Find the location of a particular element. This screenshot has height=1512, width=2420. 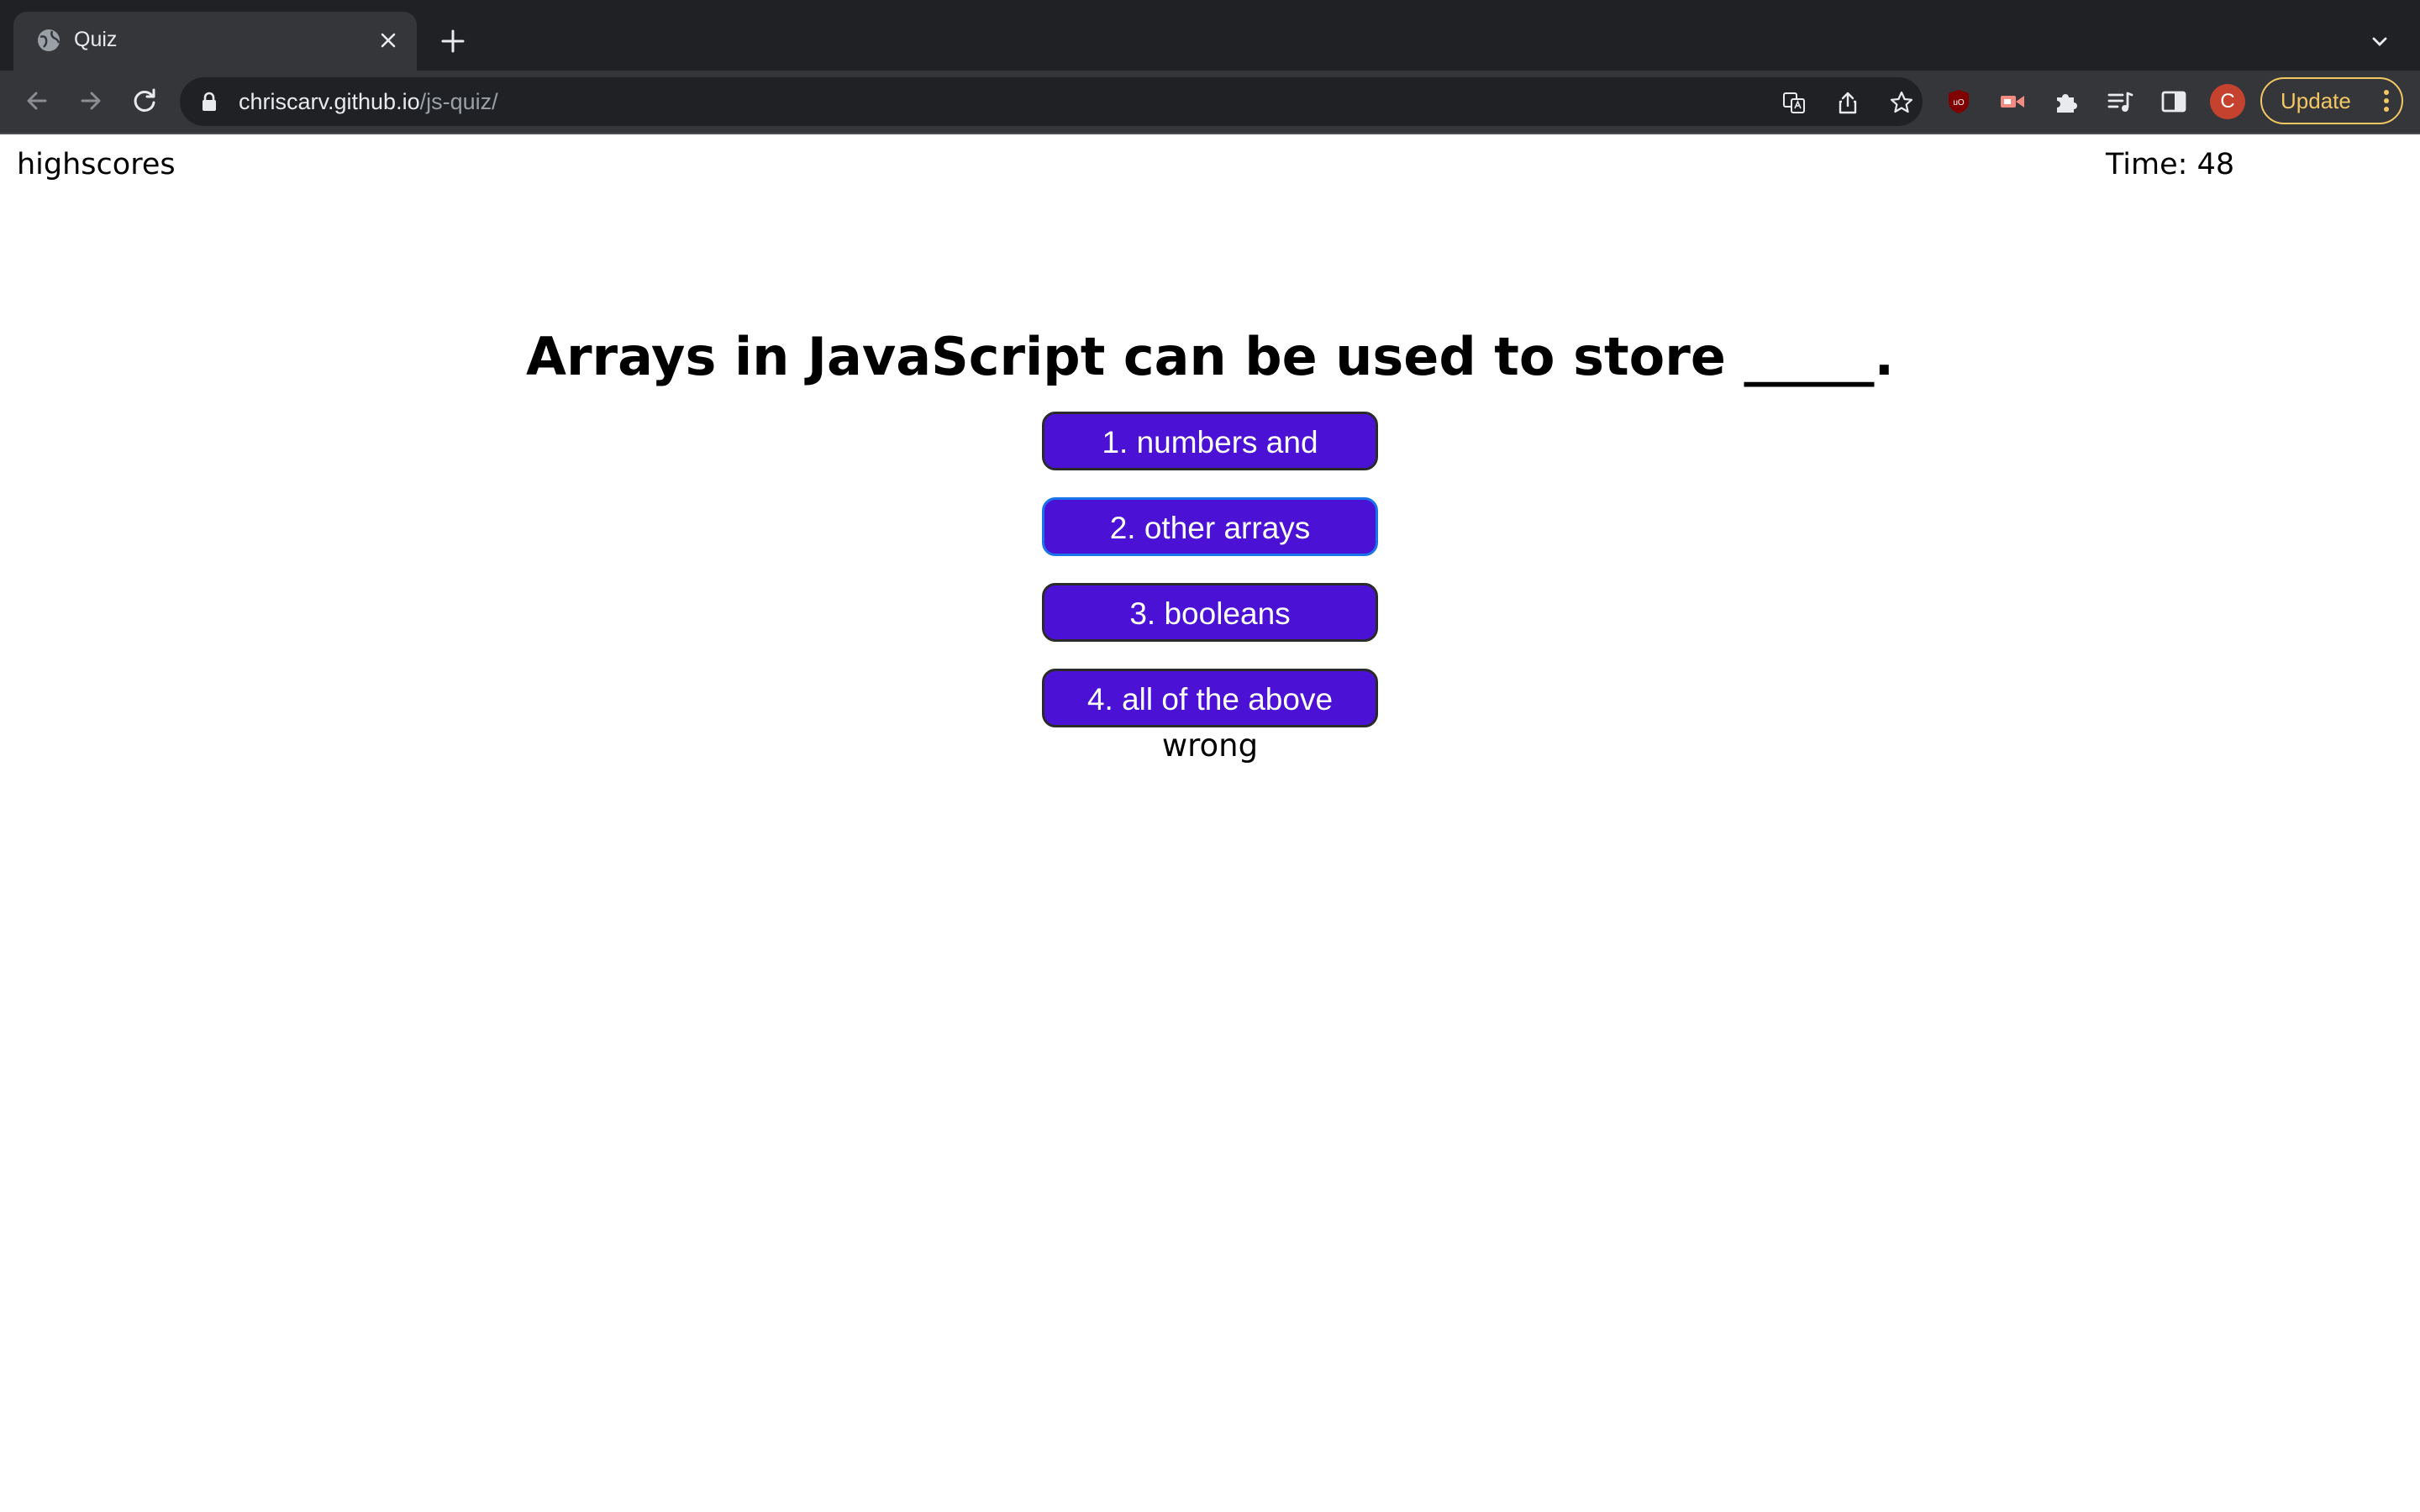

reading-list-icon is located at coordinates (2120, 101).